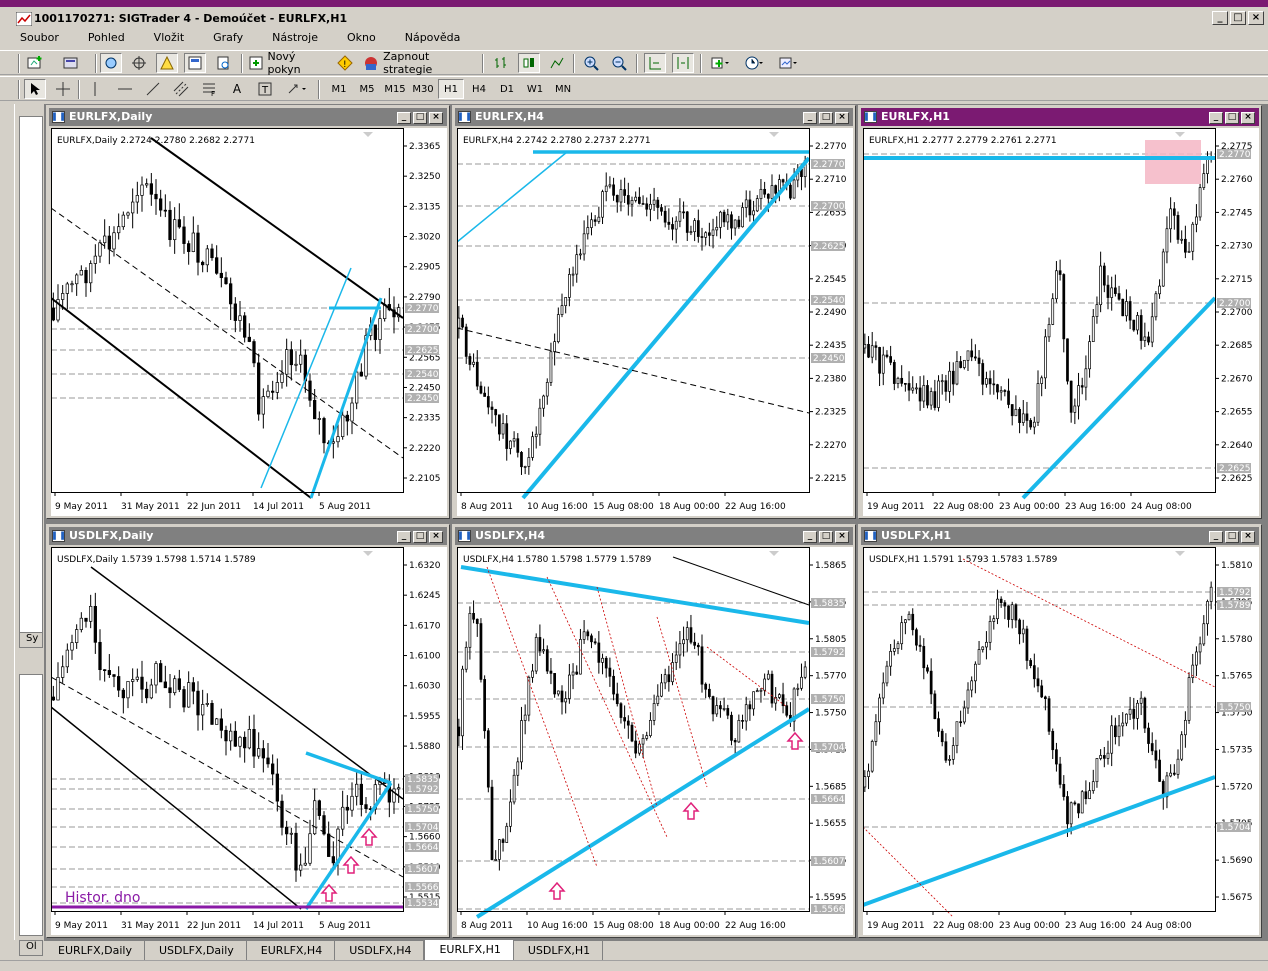 This screenshot has height=971, width=1268. Describe the element at coordinates (181, 89) in the screenshot. I see `channel-icon` at that location.